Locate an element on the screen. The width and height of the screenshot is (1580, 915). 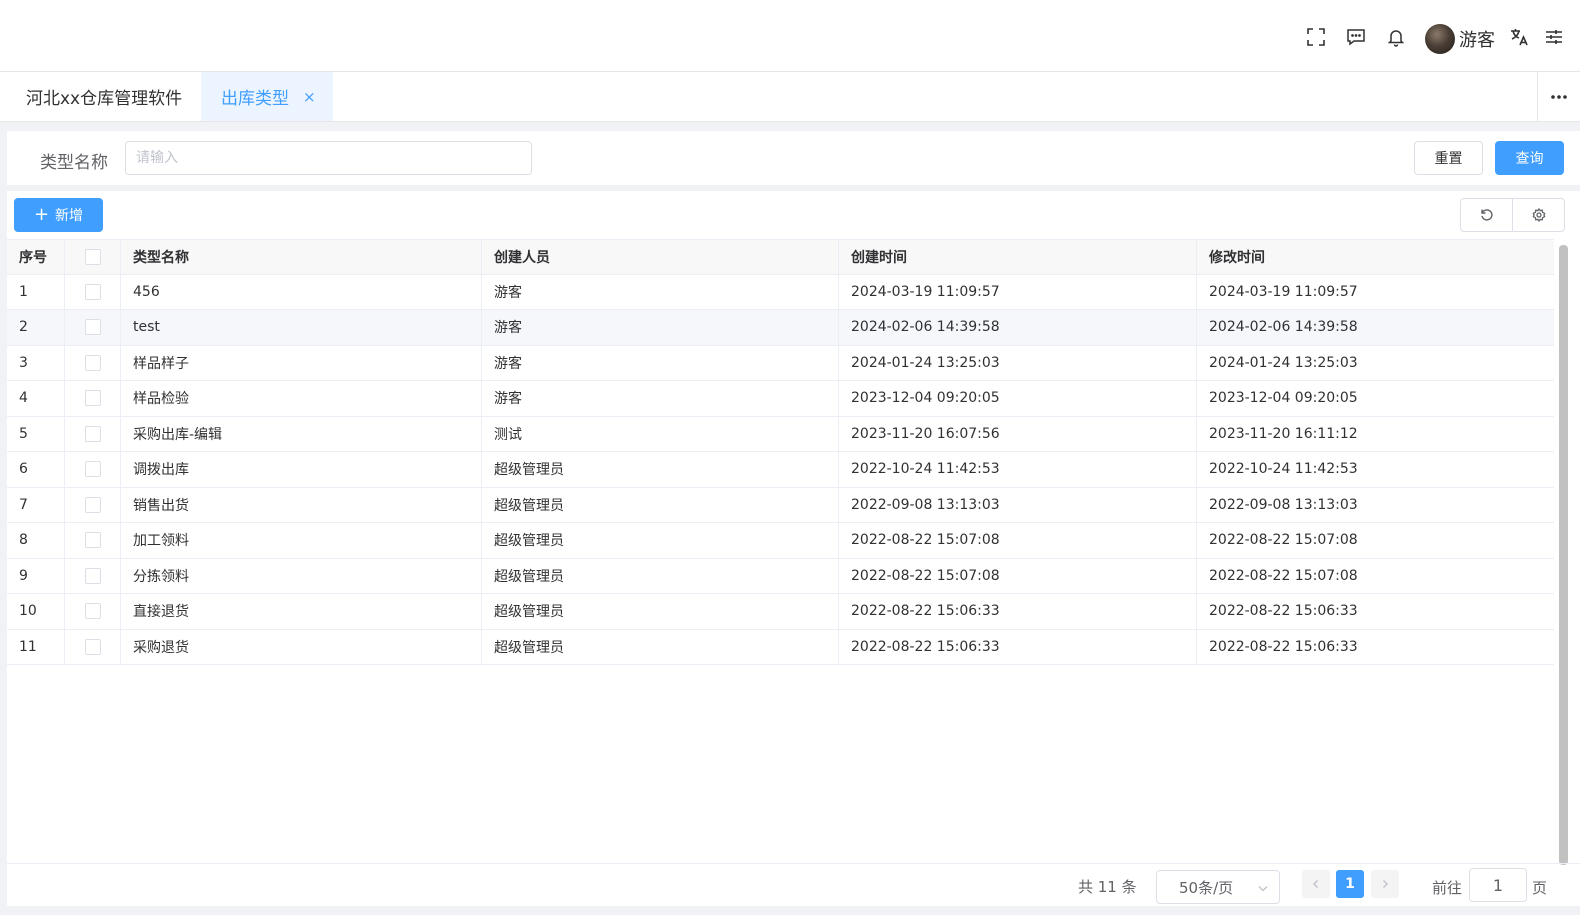
next-page-button is located at coordinates (1385, 884).